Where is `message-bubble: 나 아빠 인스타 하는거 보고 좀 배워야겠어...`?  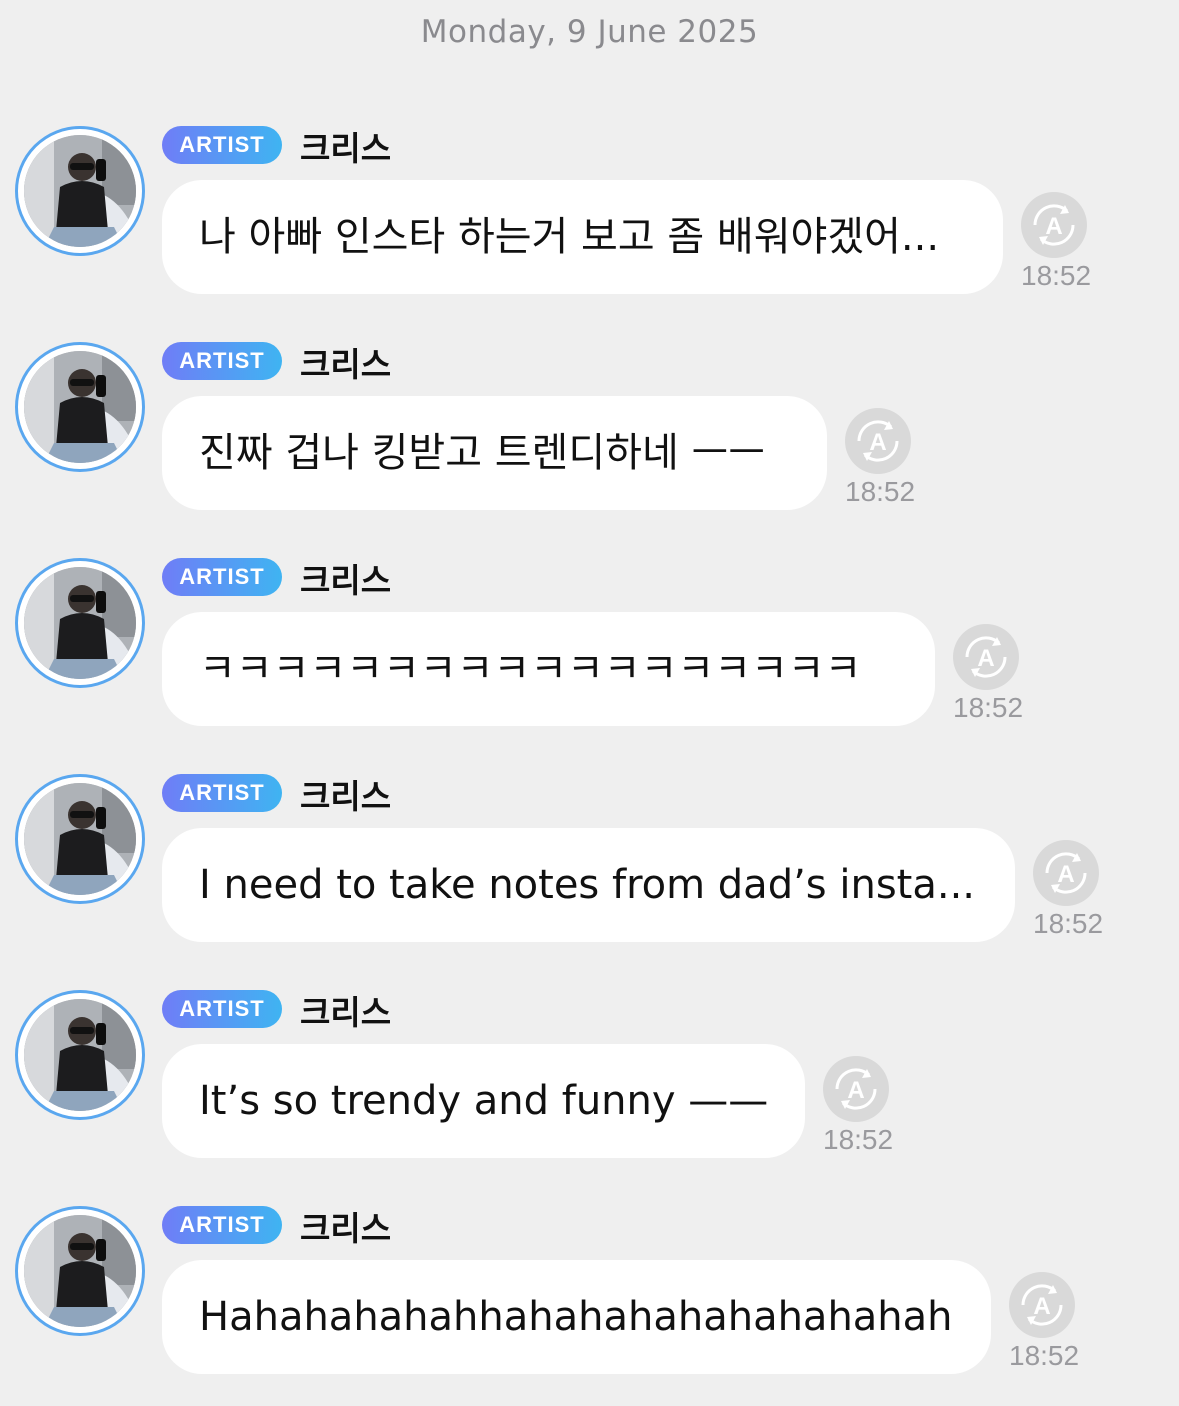
message-bubble: 나 아빠 인스타 하는거 보고 좀 배워야겠어... is located at coordinates (582, 237).